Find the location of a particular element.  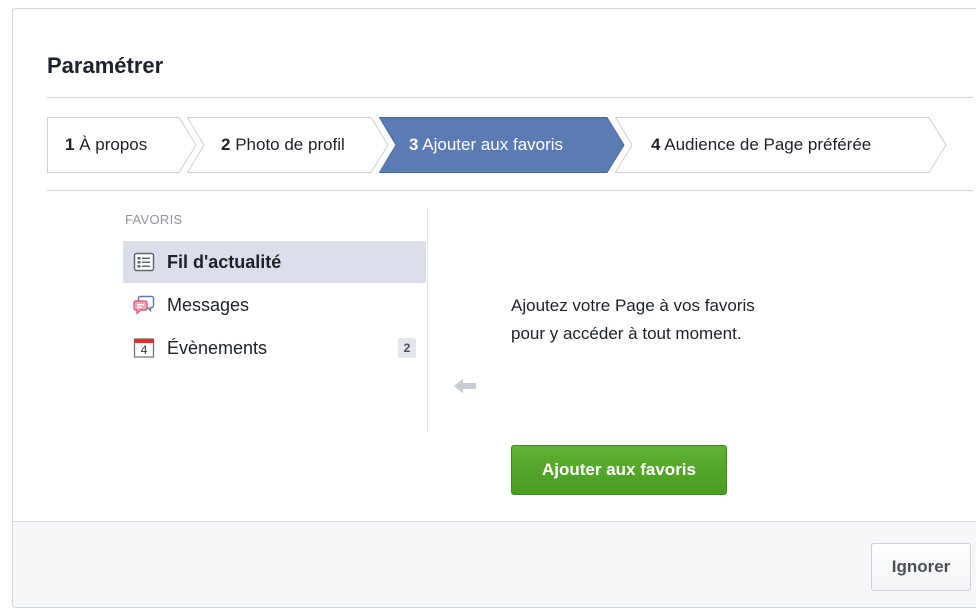

favorites-heading: FAVORIS is located at coordinates (154, 219).